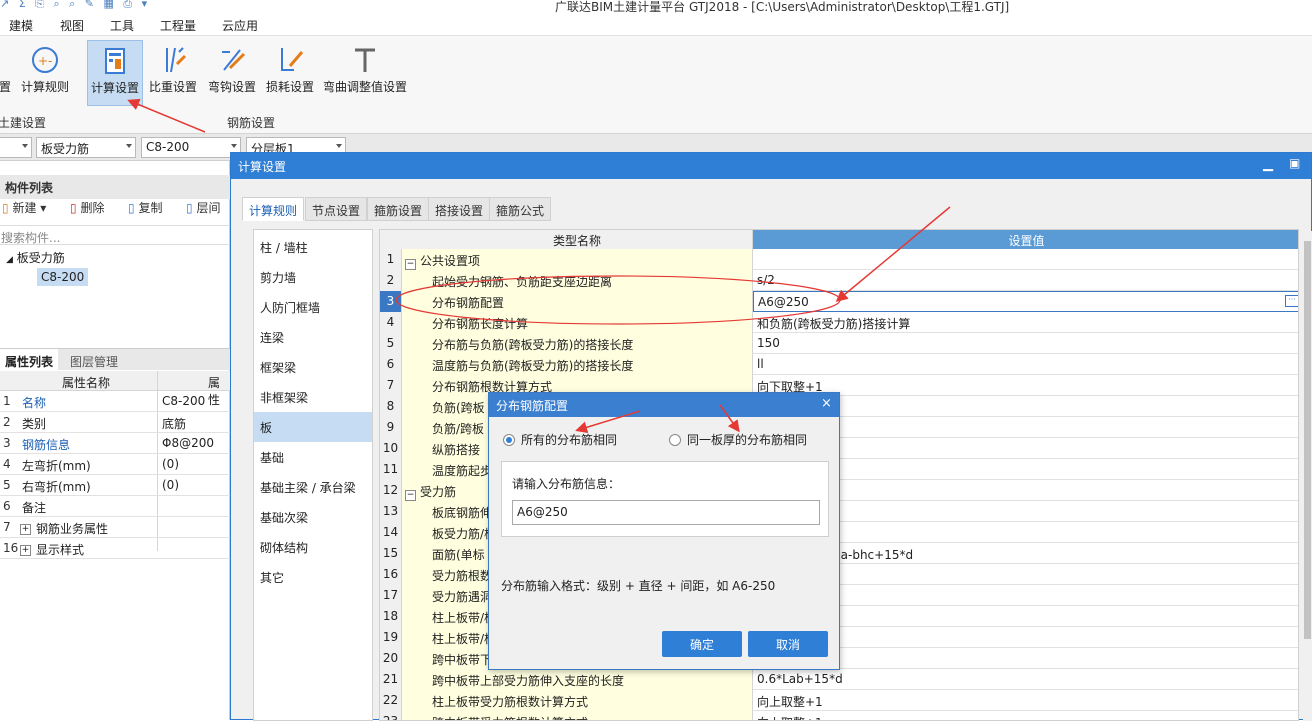  Describe the element at coordinates (365, 73) in the screenshot. I see `bend-adjust-settings-button: 弯曲调整值设置` at that location.